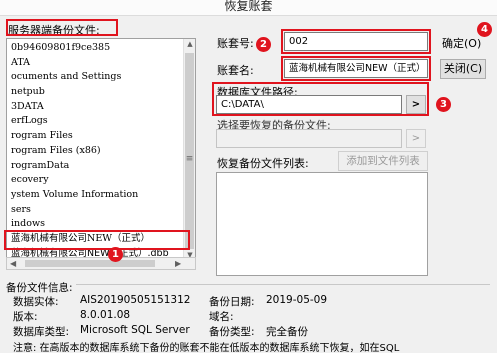  I want to click on backup-date-value: 2019-05-09, so click(297, 300).